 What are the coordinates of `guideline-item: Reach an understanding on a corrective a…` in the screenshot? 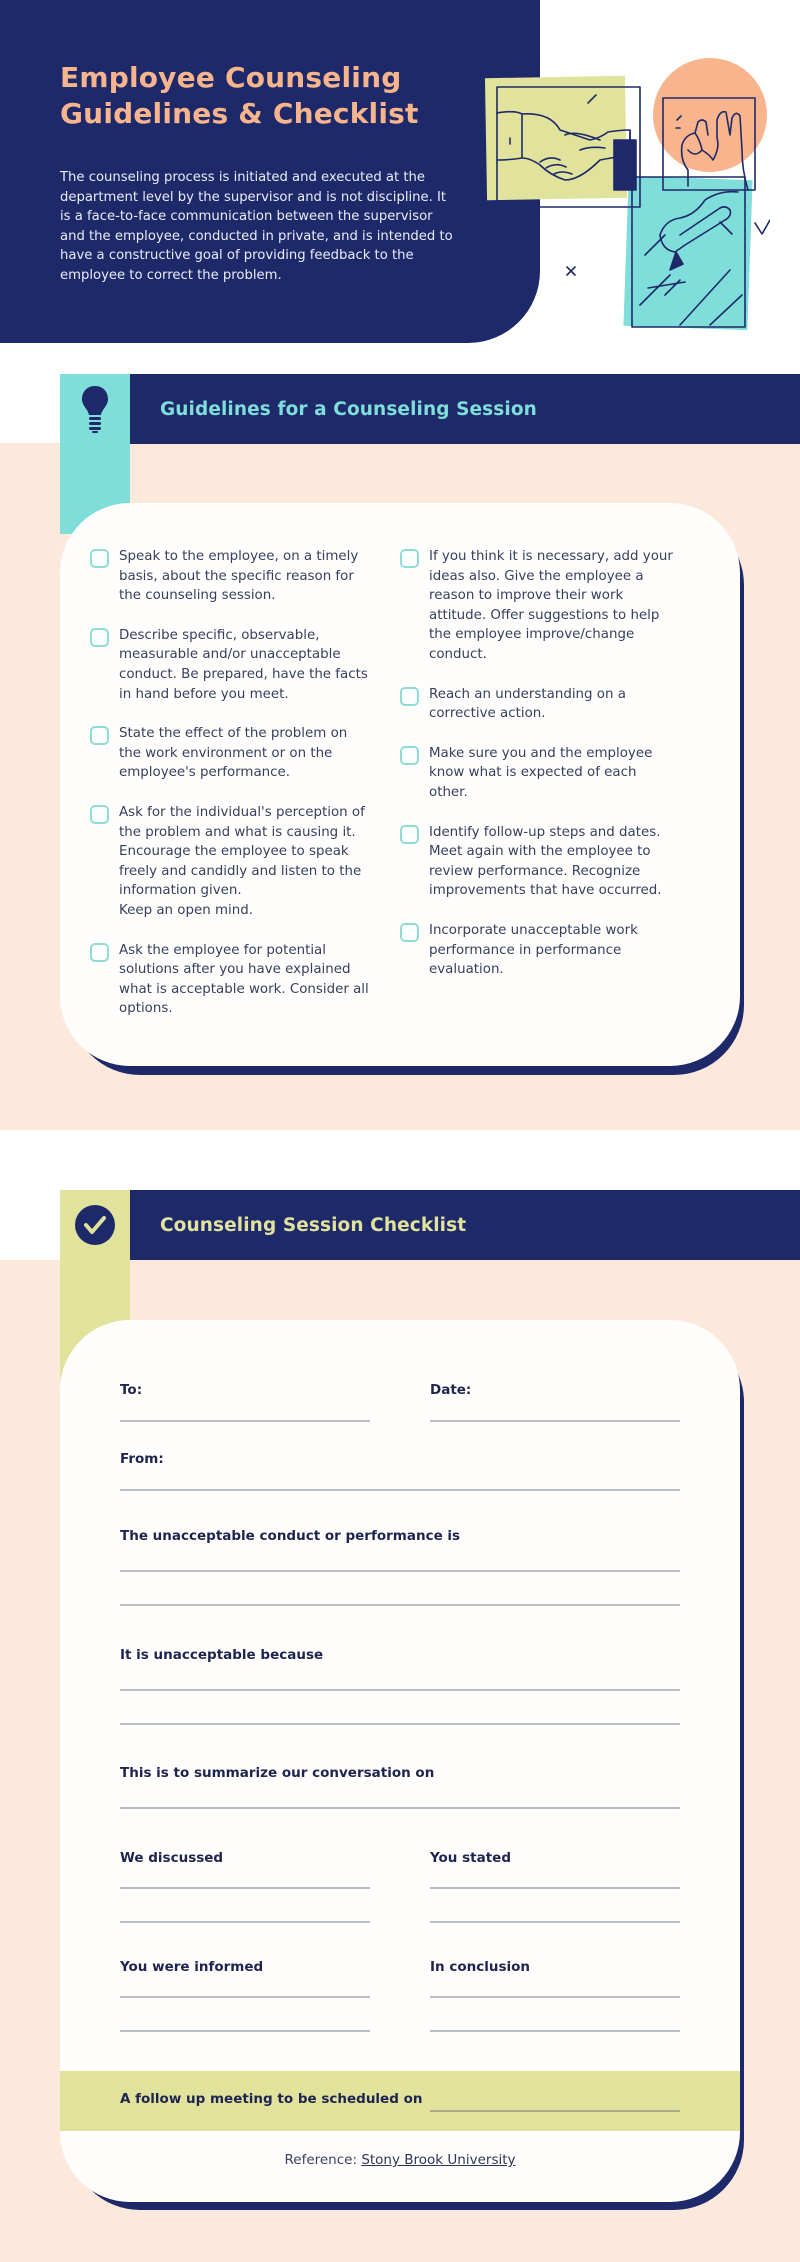 It's located at (540, 704).